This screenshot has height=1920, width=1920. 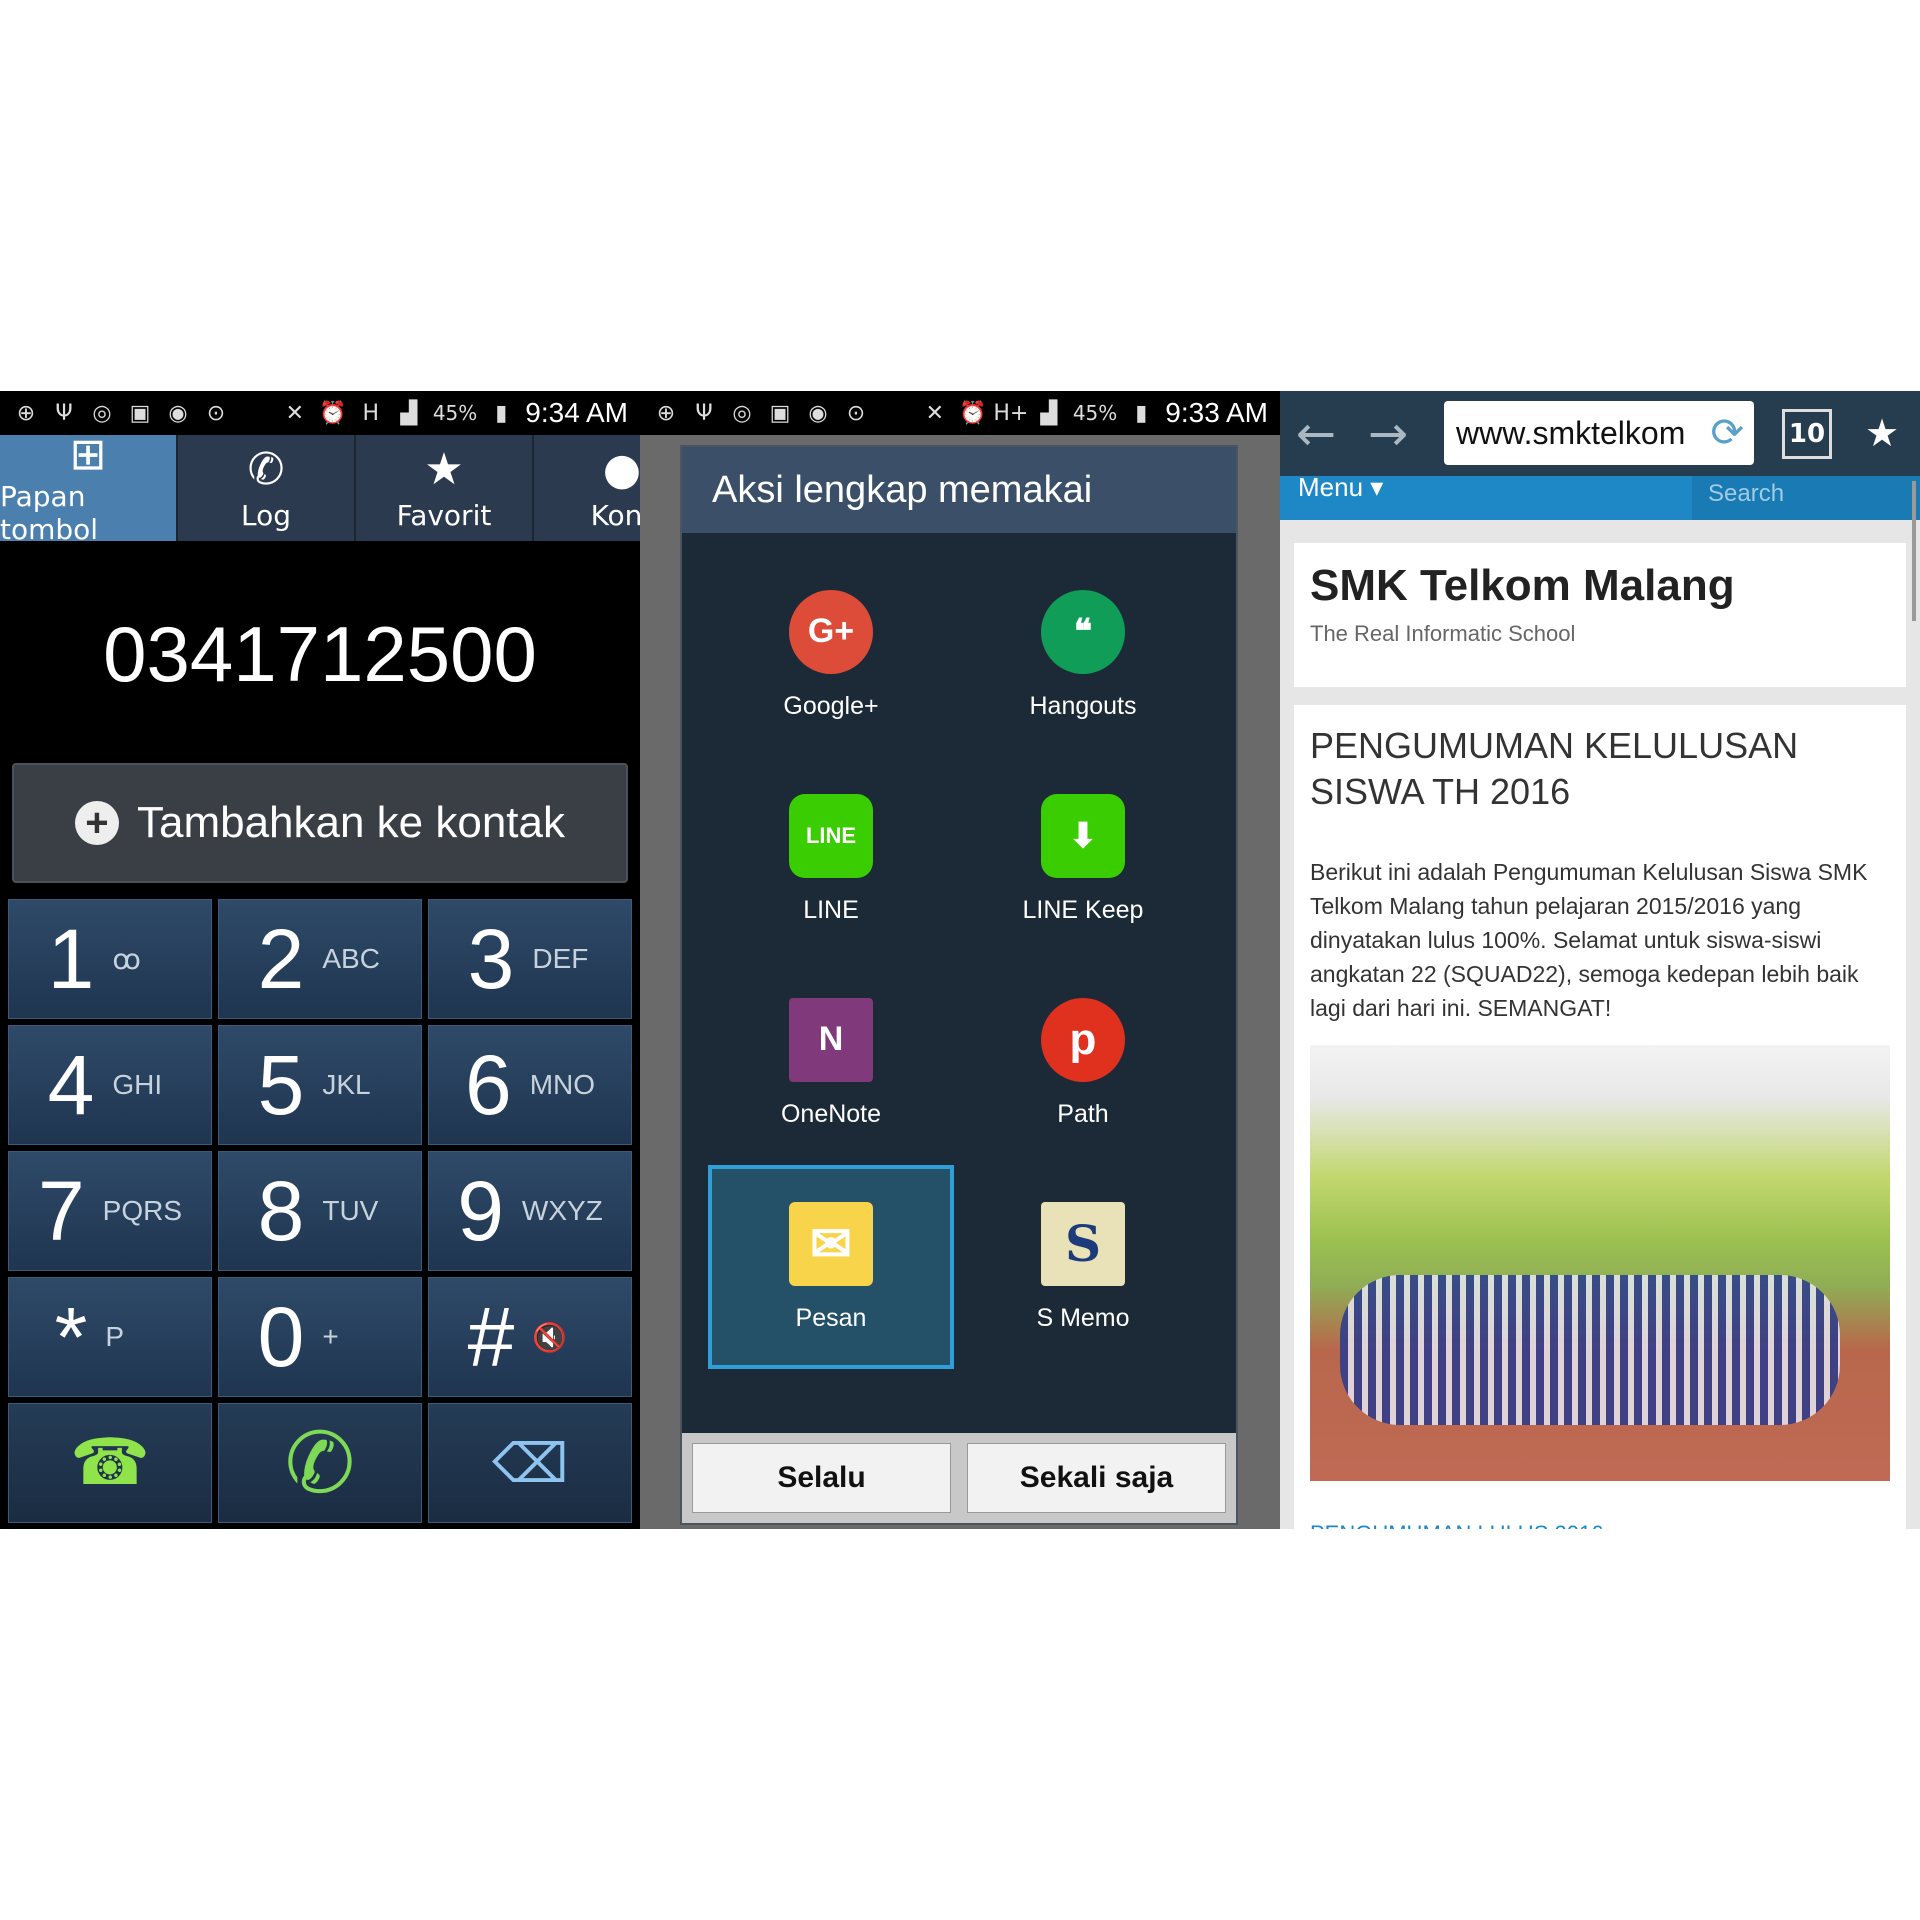 I want to click on key-5: 5 JKL, so click(x=320, y=1085).